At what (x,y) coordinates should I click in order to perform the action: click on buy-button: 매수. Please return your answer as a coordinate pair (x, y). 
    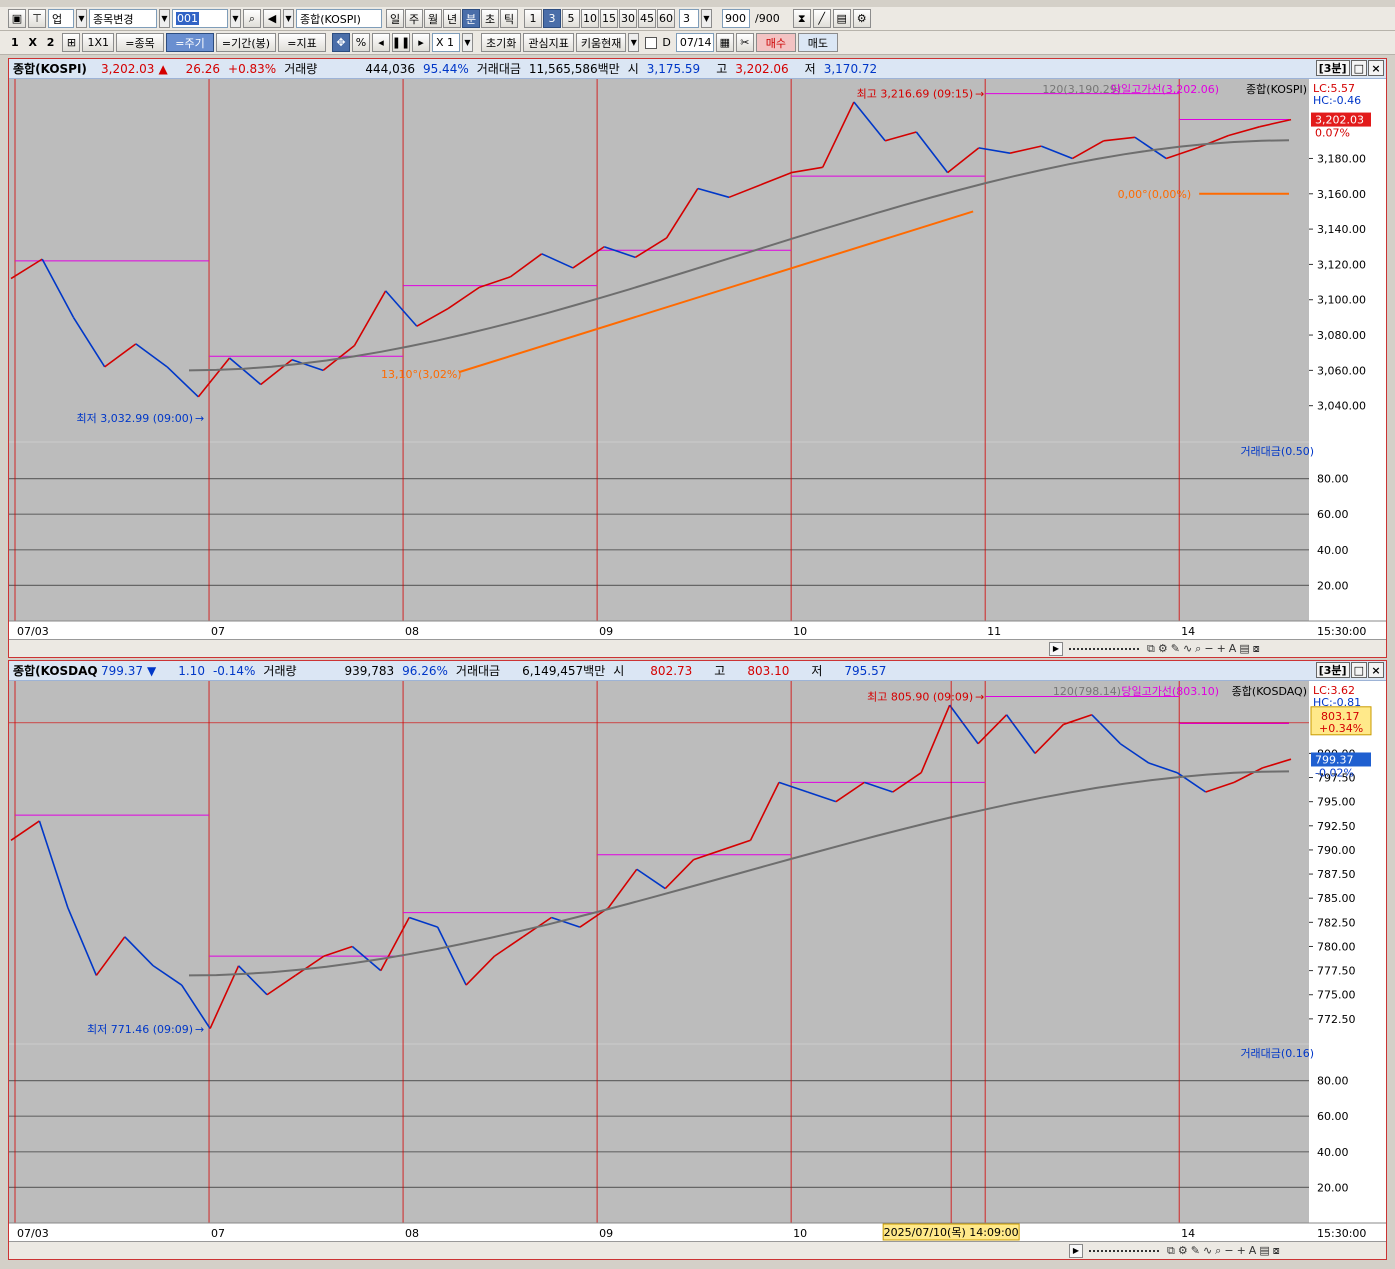
    Looking at the image, I should click on (775, 42).